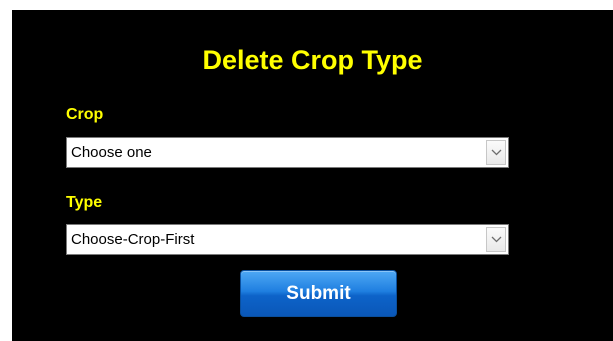 The image size is (613, 341). What do you see at coordinates (111, 152) in the screenshot?
I see `crop-select-value: Choose one` at bounding box center [111, 152].